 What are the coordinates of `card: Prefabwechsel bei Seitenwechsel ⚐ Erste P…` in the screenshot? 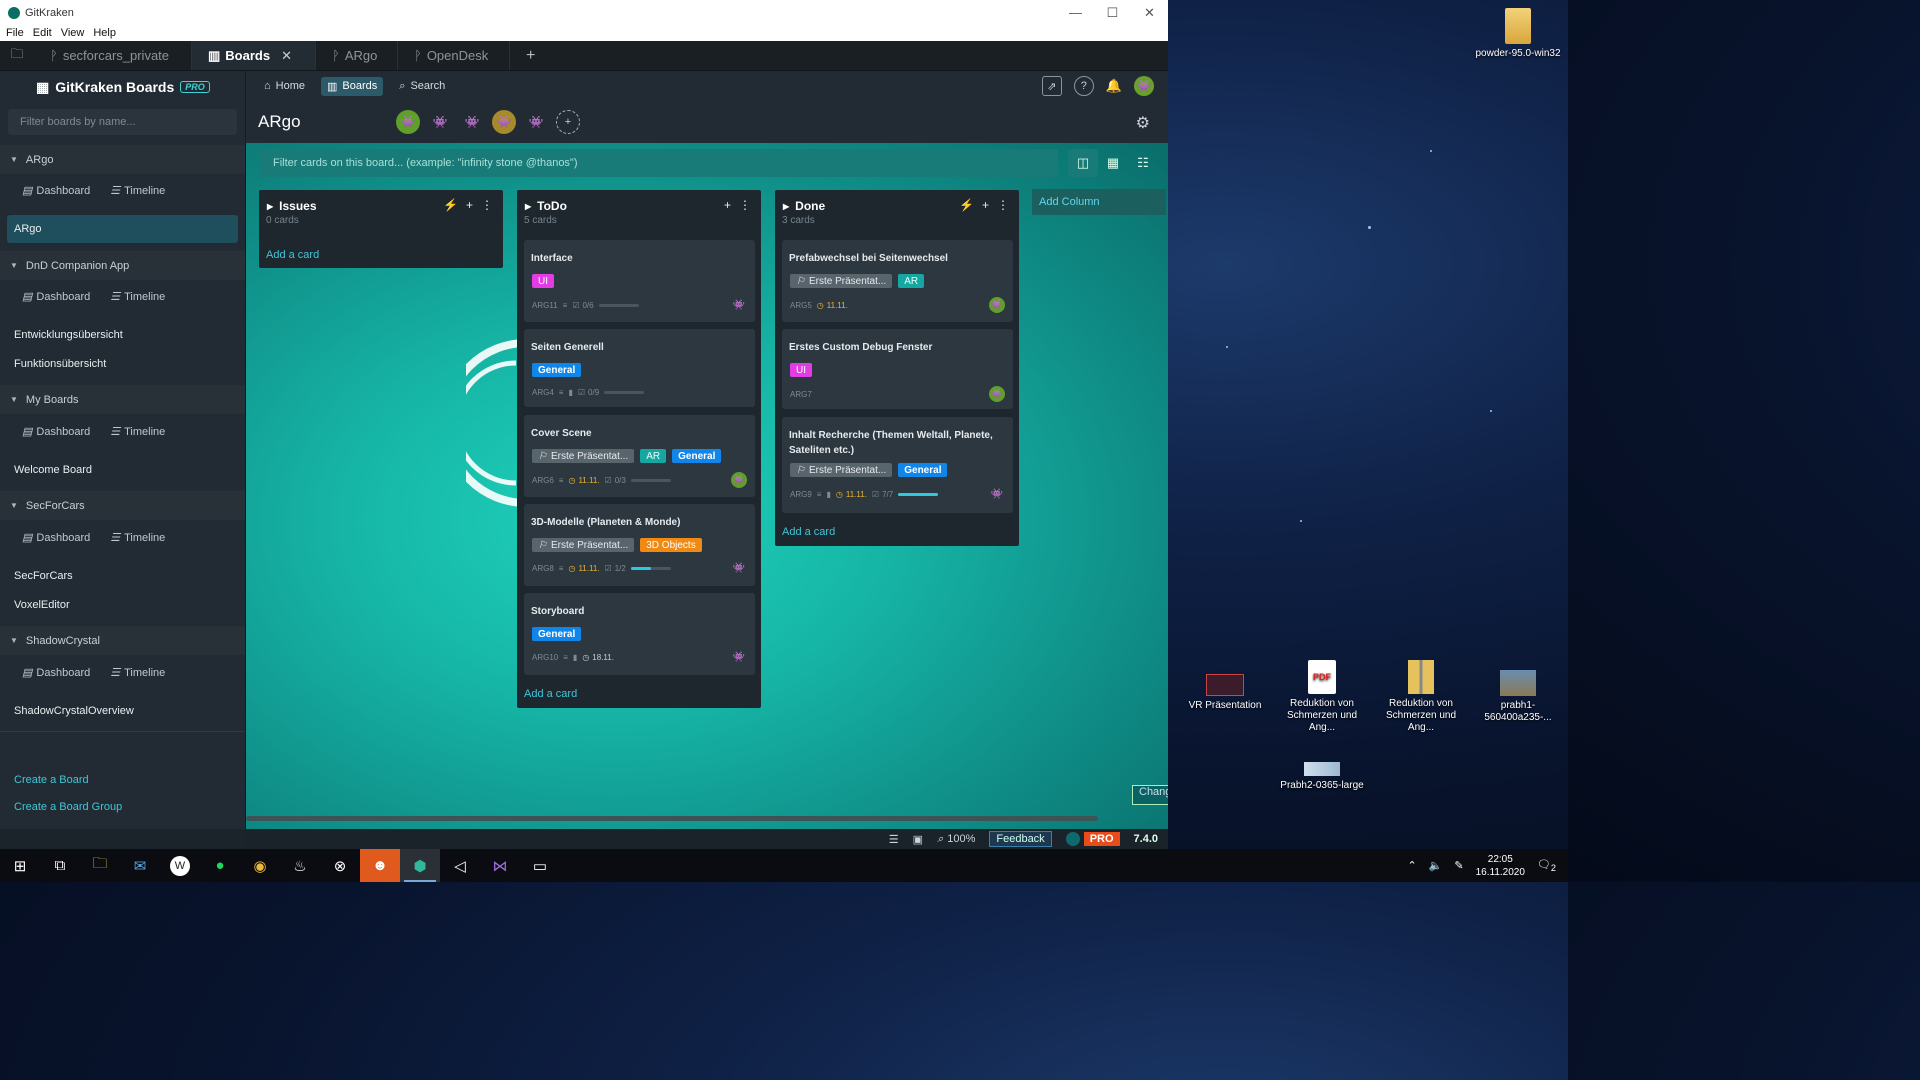 It's located at (897, 281).